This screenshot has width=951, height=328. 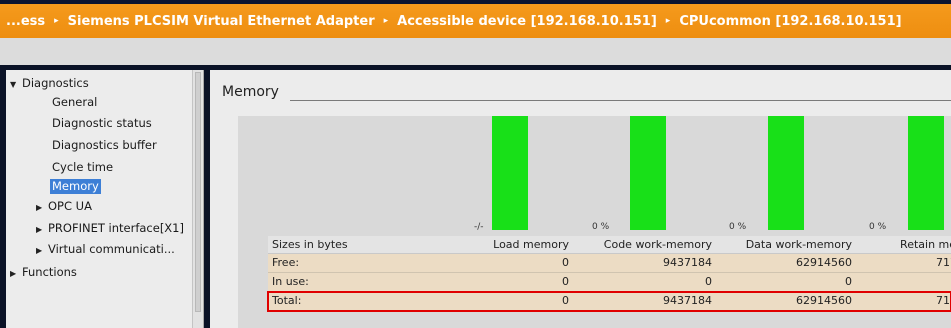 What do you see at coordinates (55, 83) in the screenshot?
I see `nav-item-label: Diagnostics` at bounding box center [55, 83].